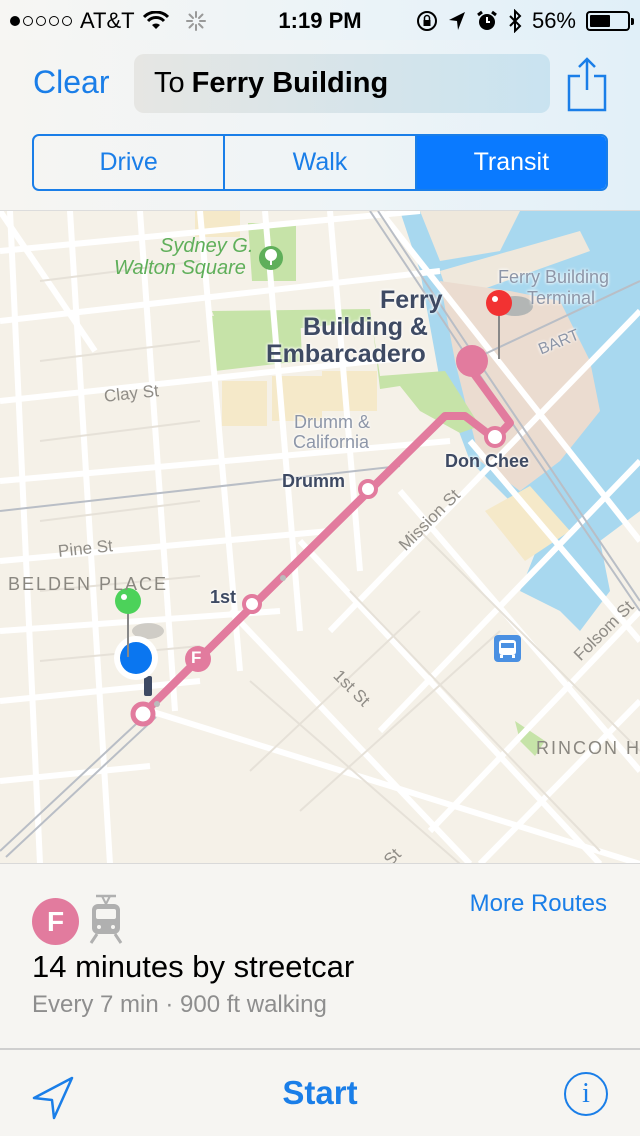 This screenshot has height=1136, width=640. Describe the element at coordinates (553, 20) in the screenshot. I see `battery-percent: 56%` at that location.